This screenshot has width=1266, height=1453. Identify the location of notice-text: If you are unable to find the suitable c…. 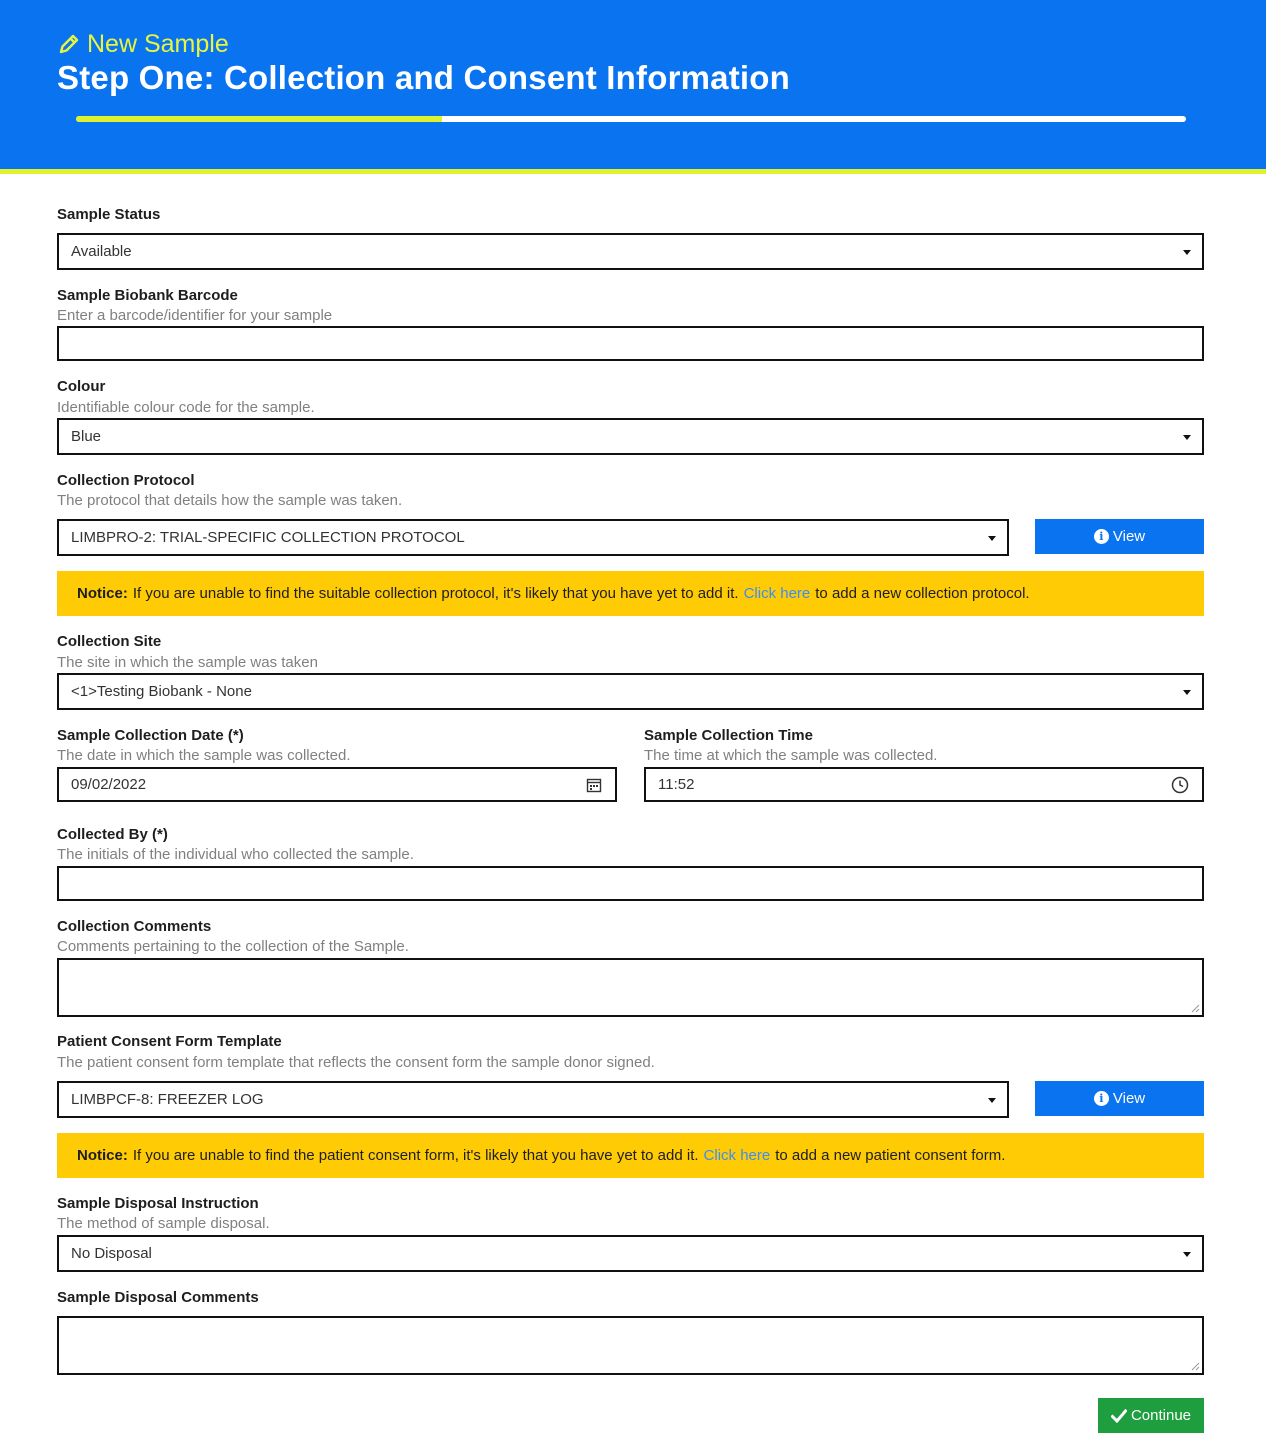
(435, 593).